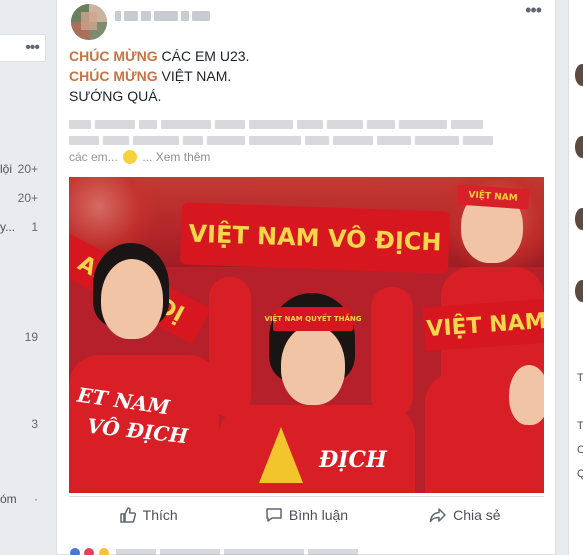 Image resolution: width=583 pixels, height=555 pixels. I want to click on center-girl-arm-right, so click(392, 352).